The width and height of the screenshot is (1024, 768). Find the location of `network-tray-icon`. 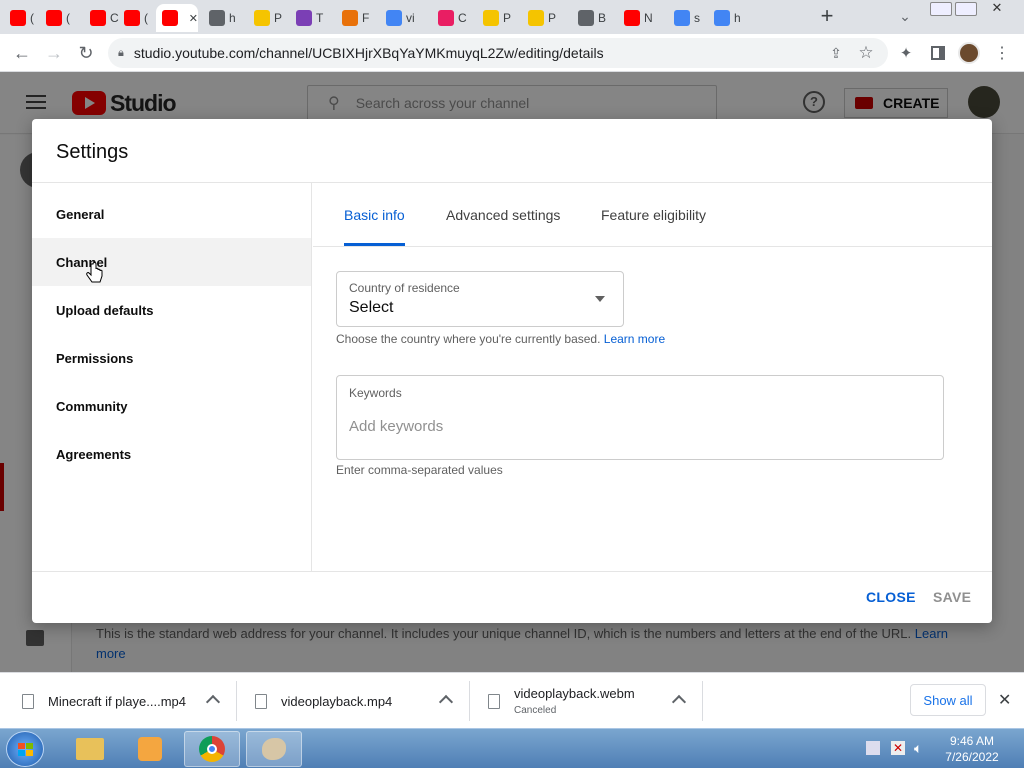

network-tray-icon is located at coordinates (873, 748).